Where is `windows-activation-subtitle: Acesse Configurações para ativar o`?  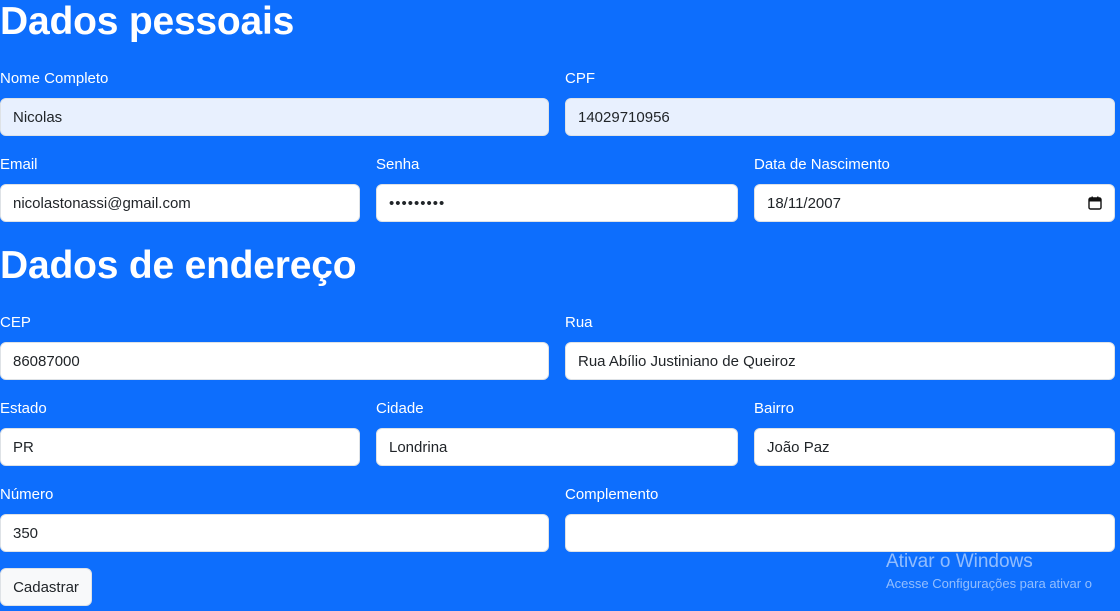 windows-activation-subtitle: Acesse Configurações para ativar o is located at coordinates (989, 583).